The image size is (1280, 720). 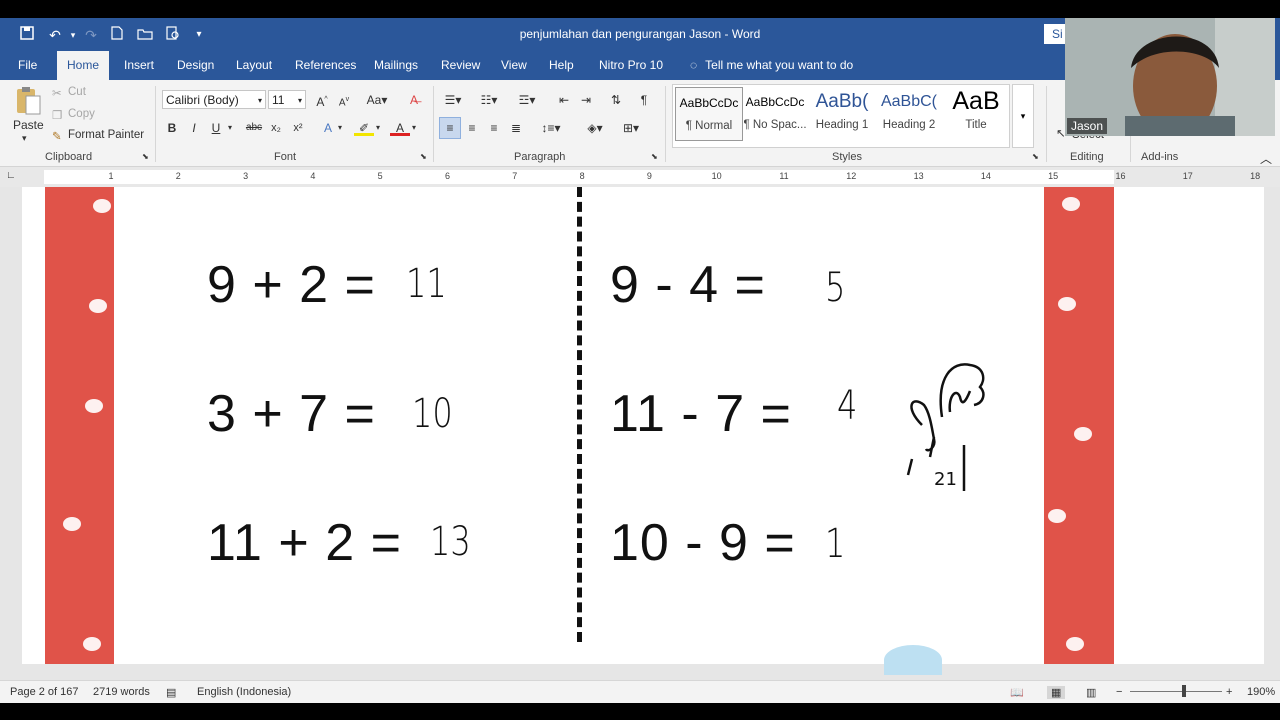 What do you see at coordinates (298, 128) in the screenshot?
I see `superscript-icon: x²` at bounding box center [298, 128].